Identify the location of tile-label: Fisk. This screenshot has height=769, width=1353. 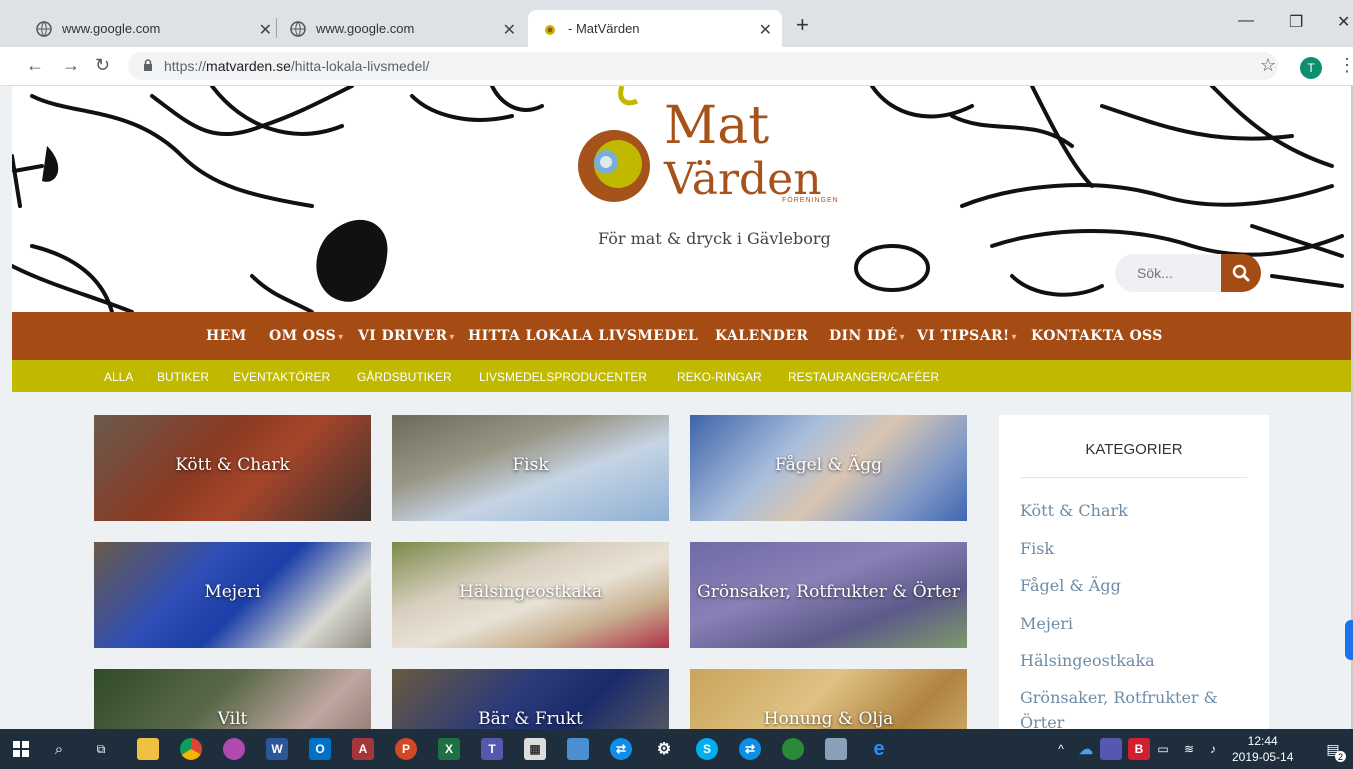
(530, 465).